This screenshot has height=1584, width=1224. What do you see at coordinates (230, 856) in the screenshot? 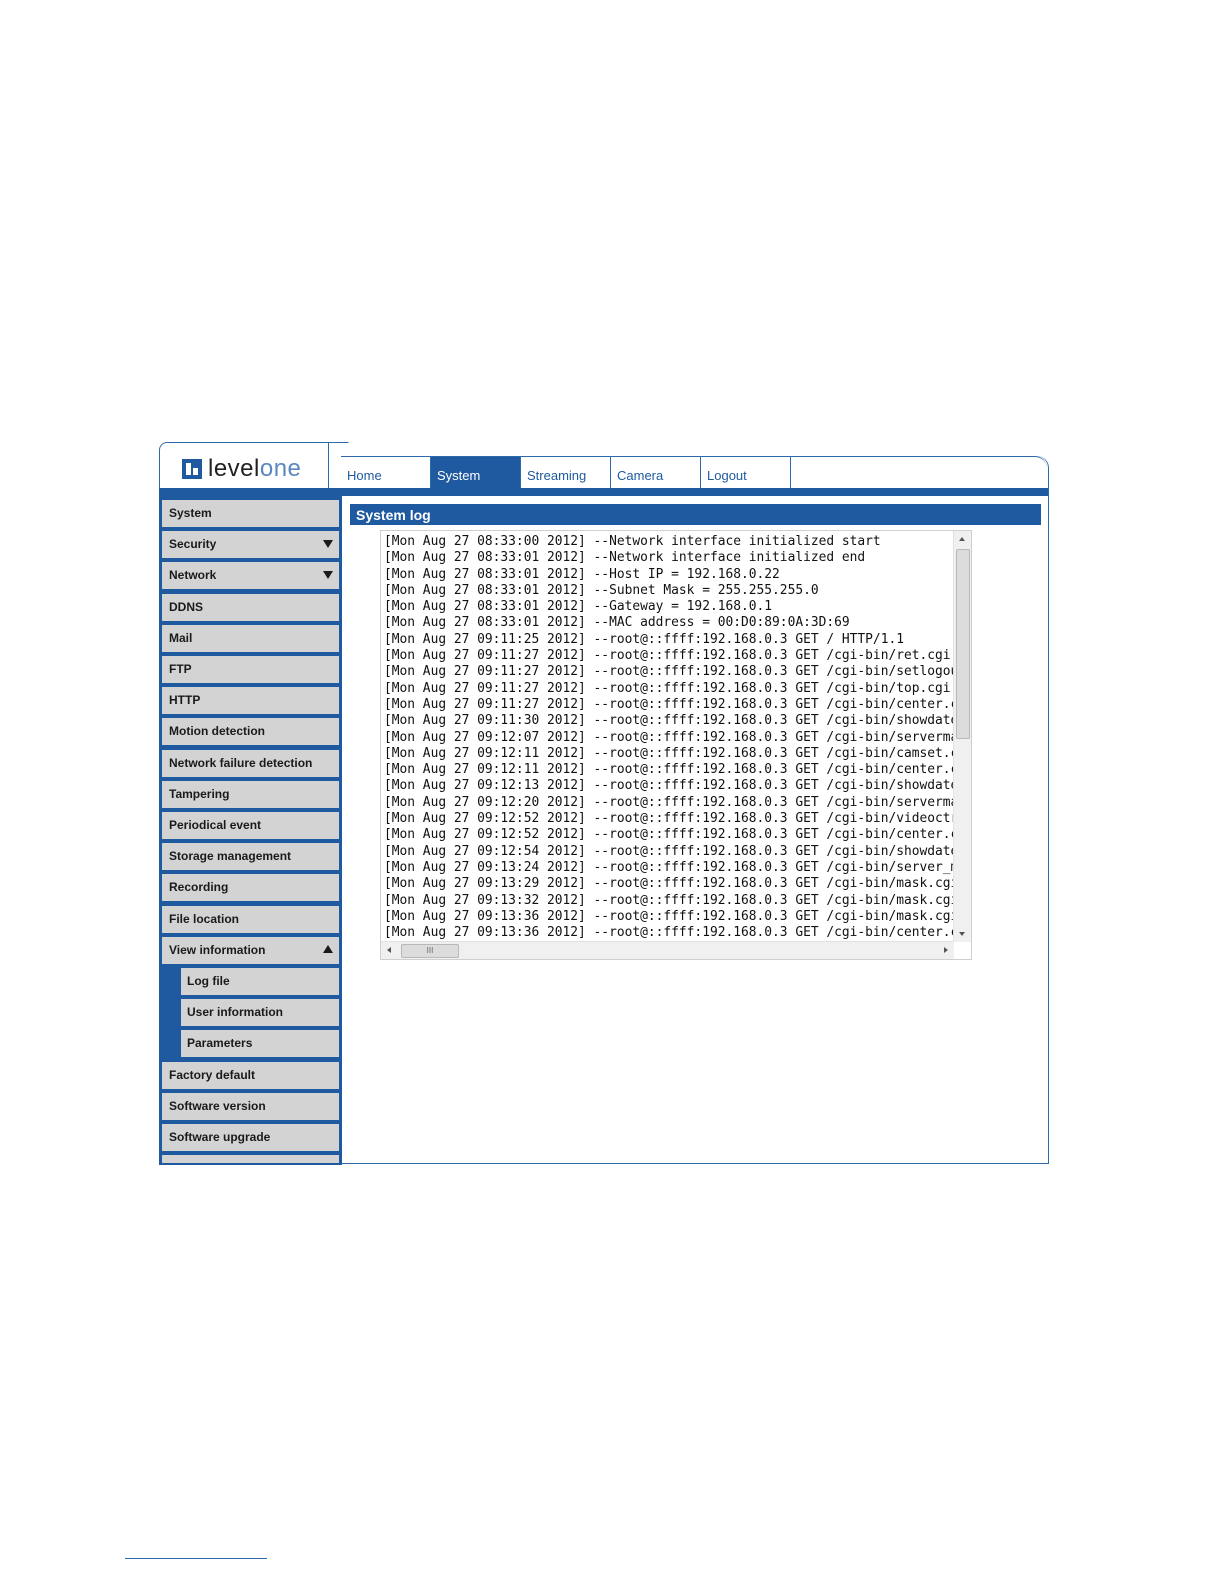
I see `sidebar-item-label: Storage management` at bounding box center [230, 856].